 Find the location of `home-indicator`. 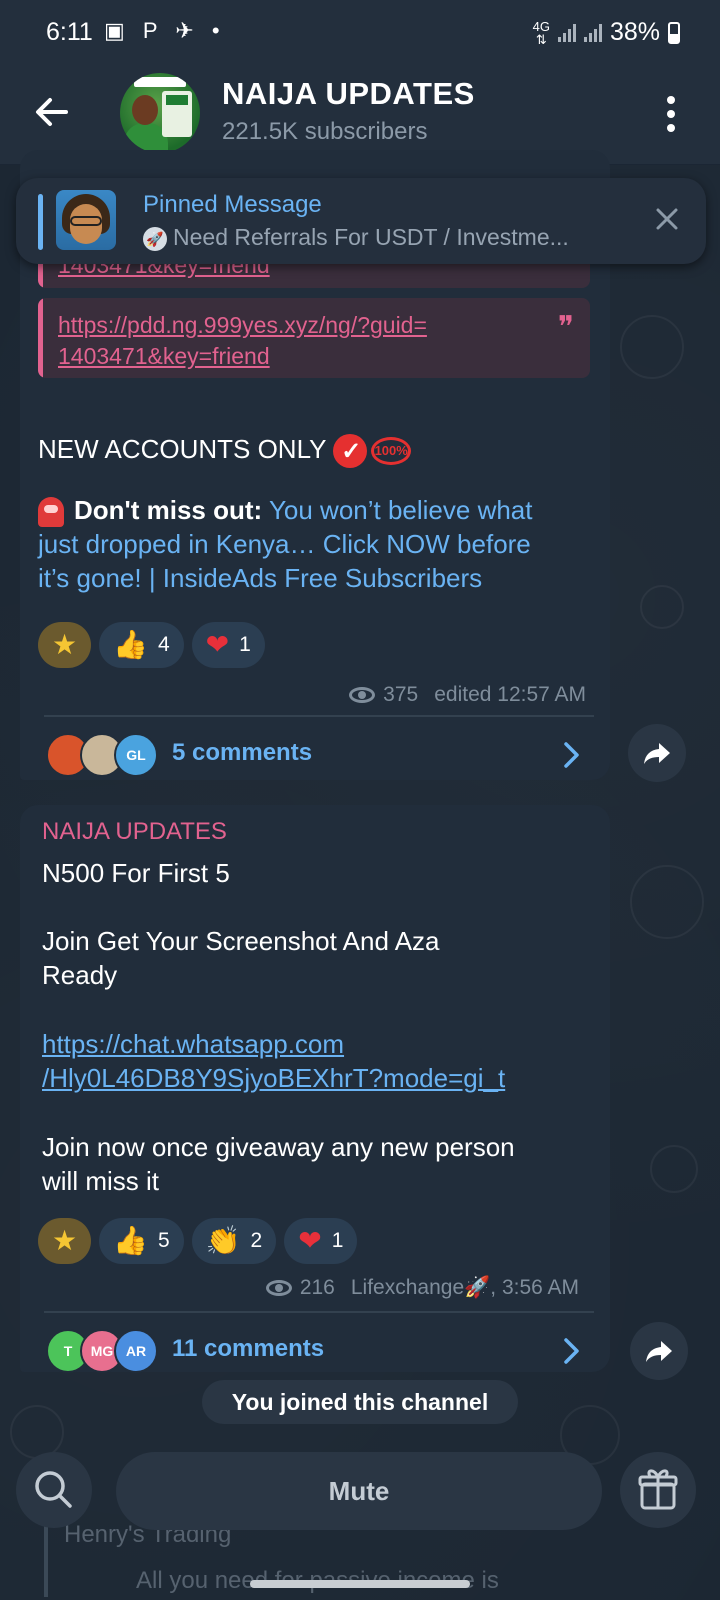

home-indicator is located at coordinates (360, 1584).